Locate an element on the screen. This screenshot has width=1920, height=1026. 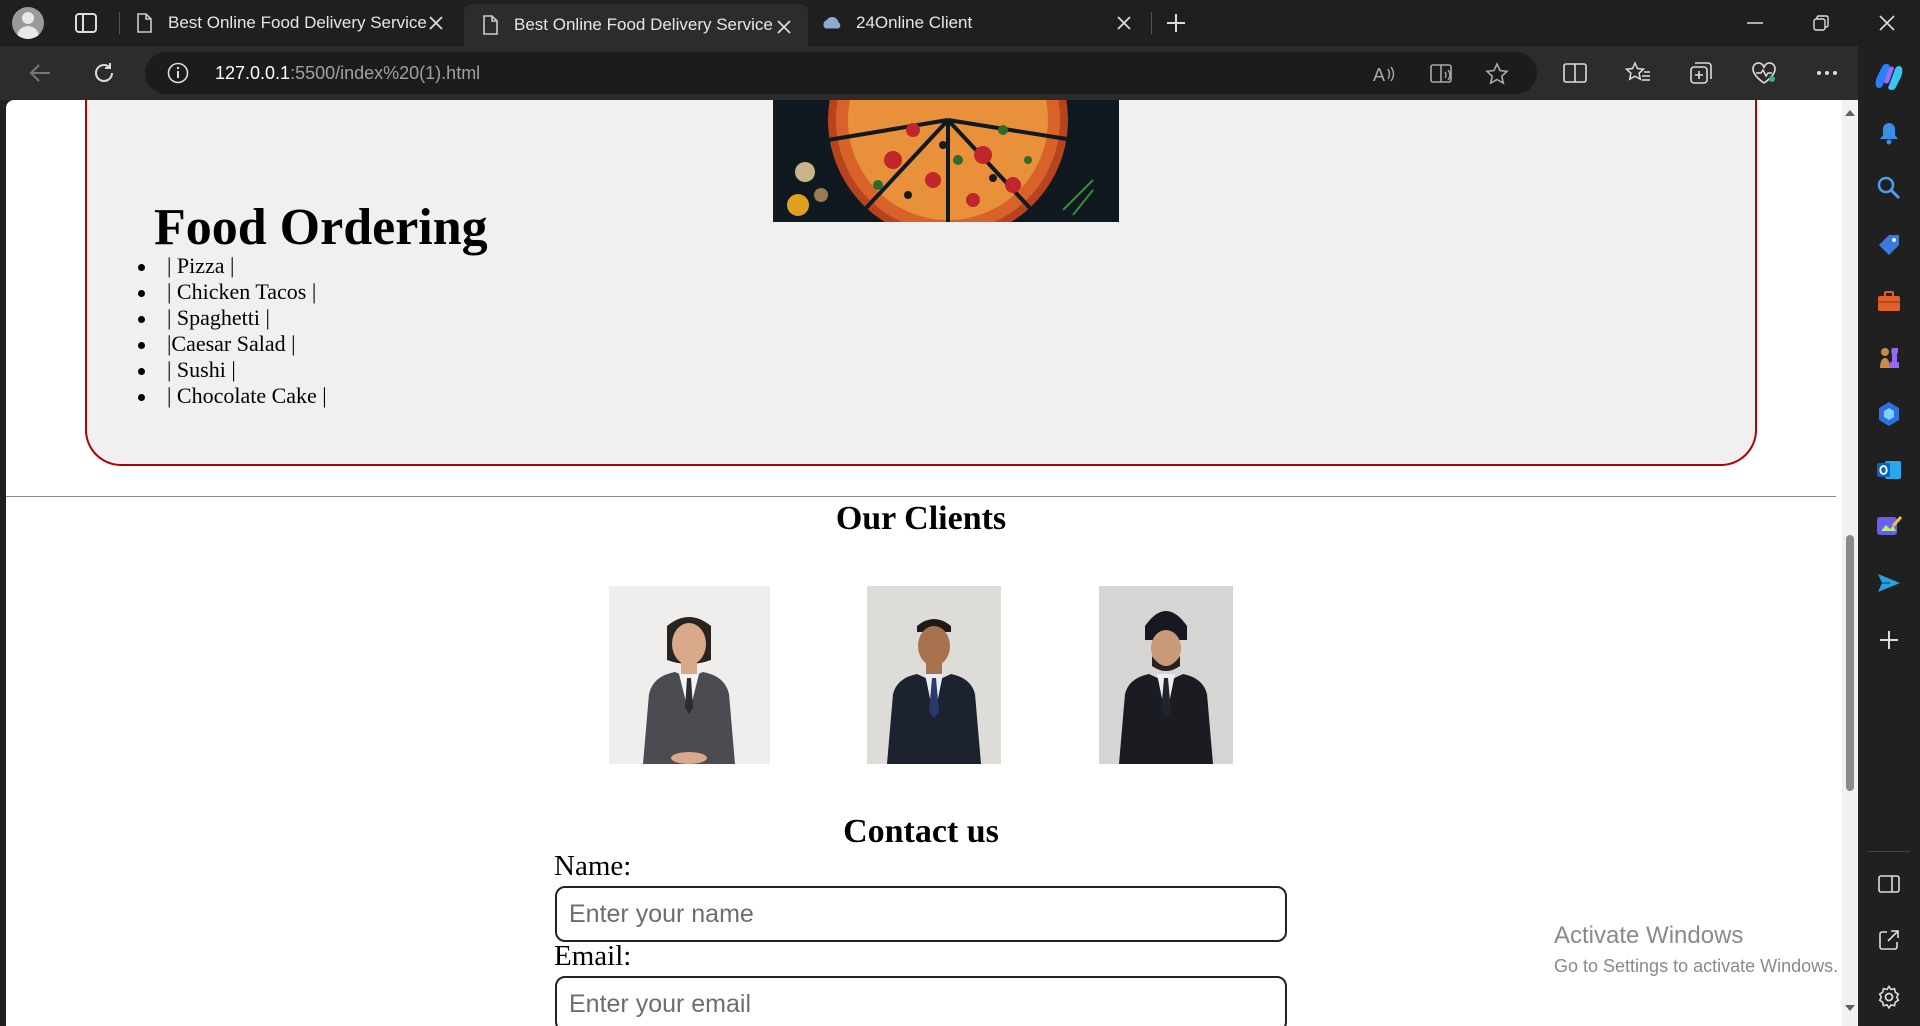
address-bar: 127.0.0.1:5500/index%20(1).html A is located at coordinates (841, 73).